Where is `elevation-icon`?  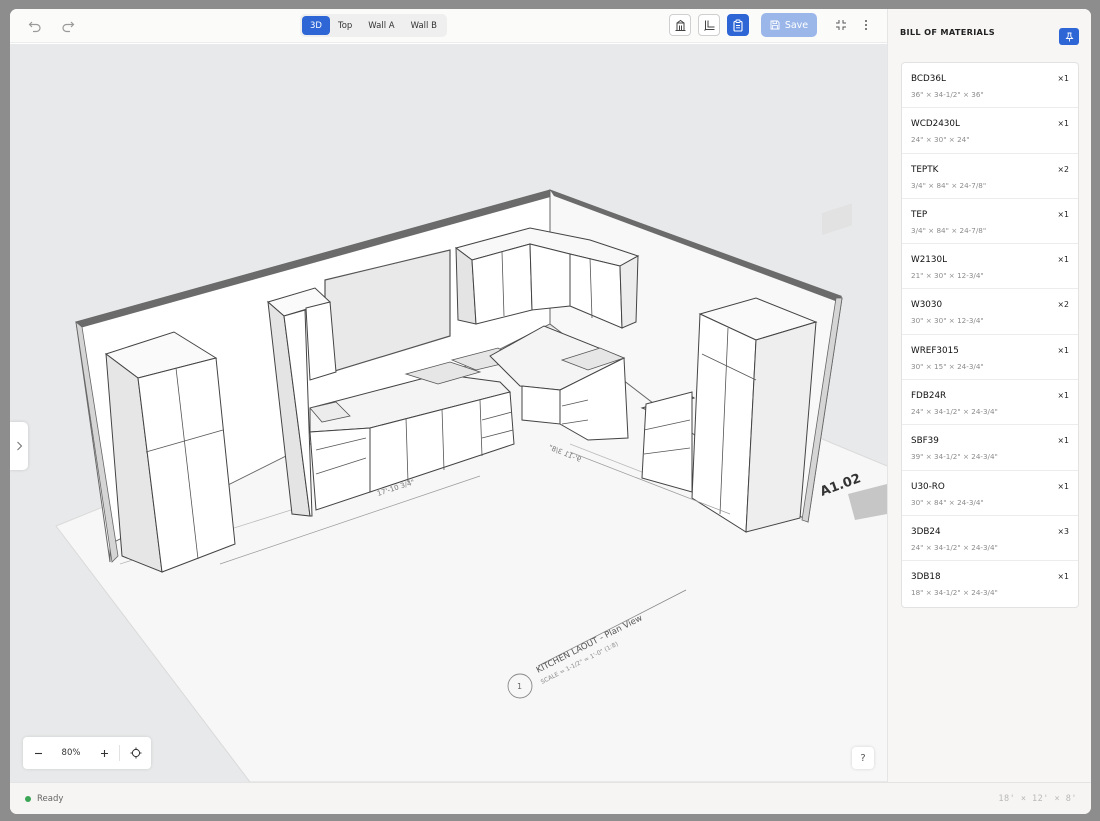 elevation-icon is located at coordinates (680, 25).